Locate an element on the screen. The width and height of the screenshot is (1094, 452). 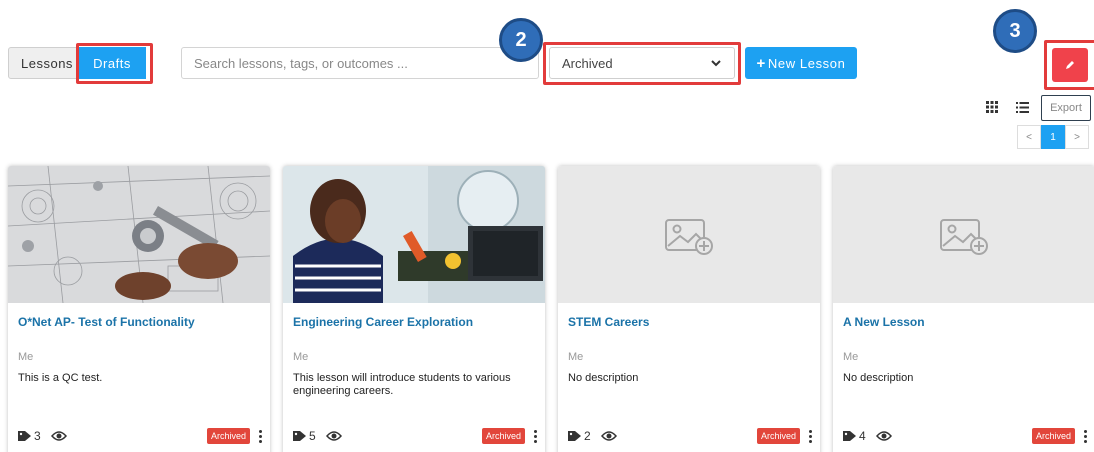
pager-page-1: 1 is located at coordinates (1053, 137).